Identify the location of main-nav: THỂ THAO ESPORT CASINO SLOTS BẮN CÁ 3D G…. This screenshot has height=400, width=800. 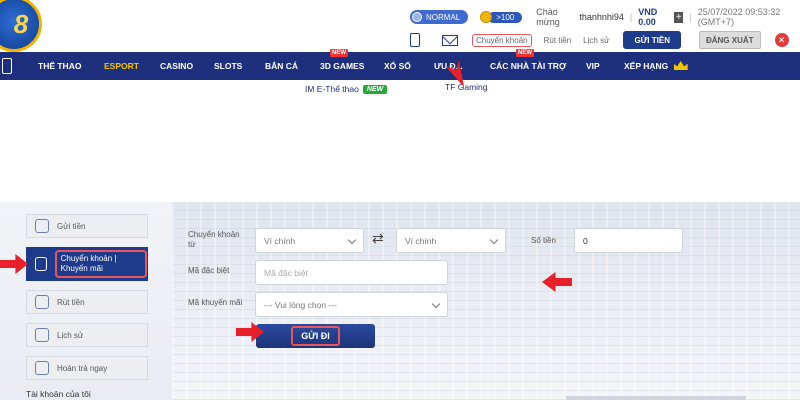
(400, 64).